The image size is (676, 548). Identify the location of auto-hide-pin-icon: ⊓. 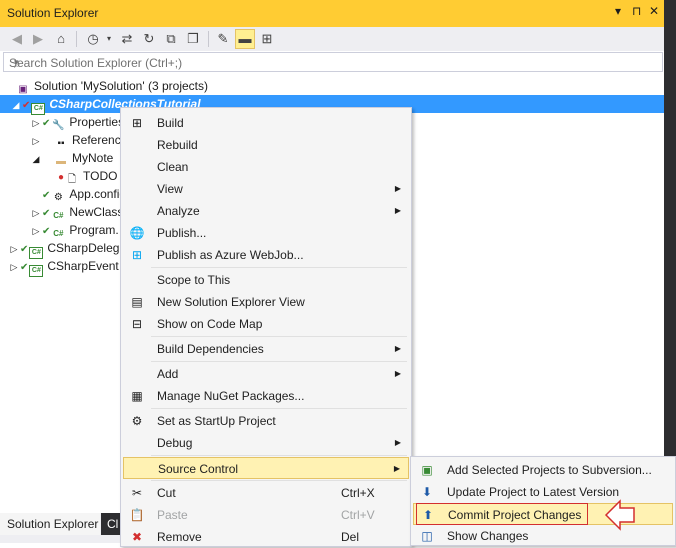
(636, 11).